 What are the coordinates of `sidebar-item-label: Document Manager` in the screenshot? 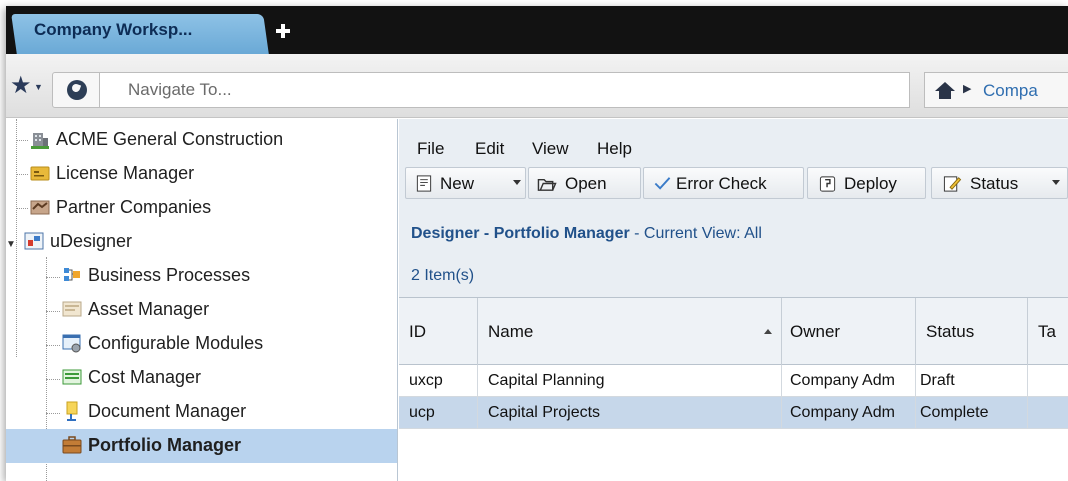 It's located at (167, 411).